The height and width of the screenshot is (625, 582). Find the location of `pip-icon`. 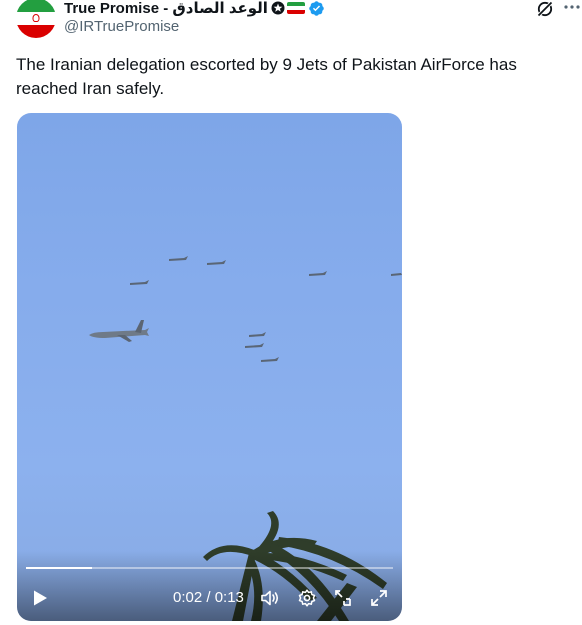

pip-icon is located at coordinates (343, 598).